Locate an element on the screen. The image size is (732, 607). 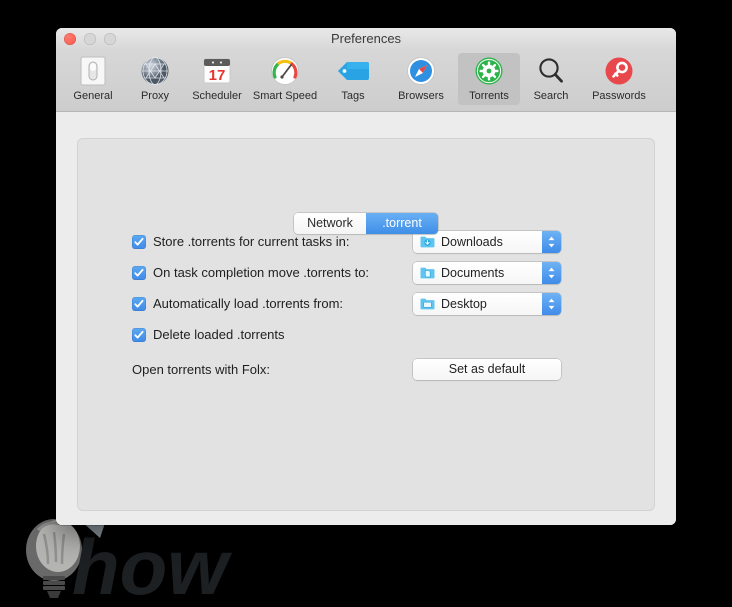
title-bar: Preferences is located at coordinates (366, 39).